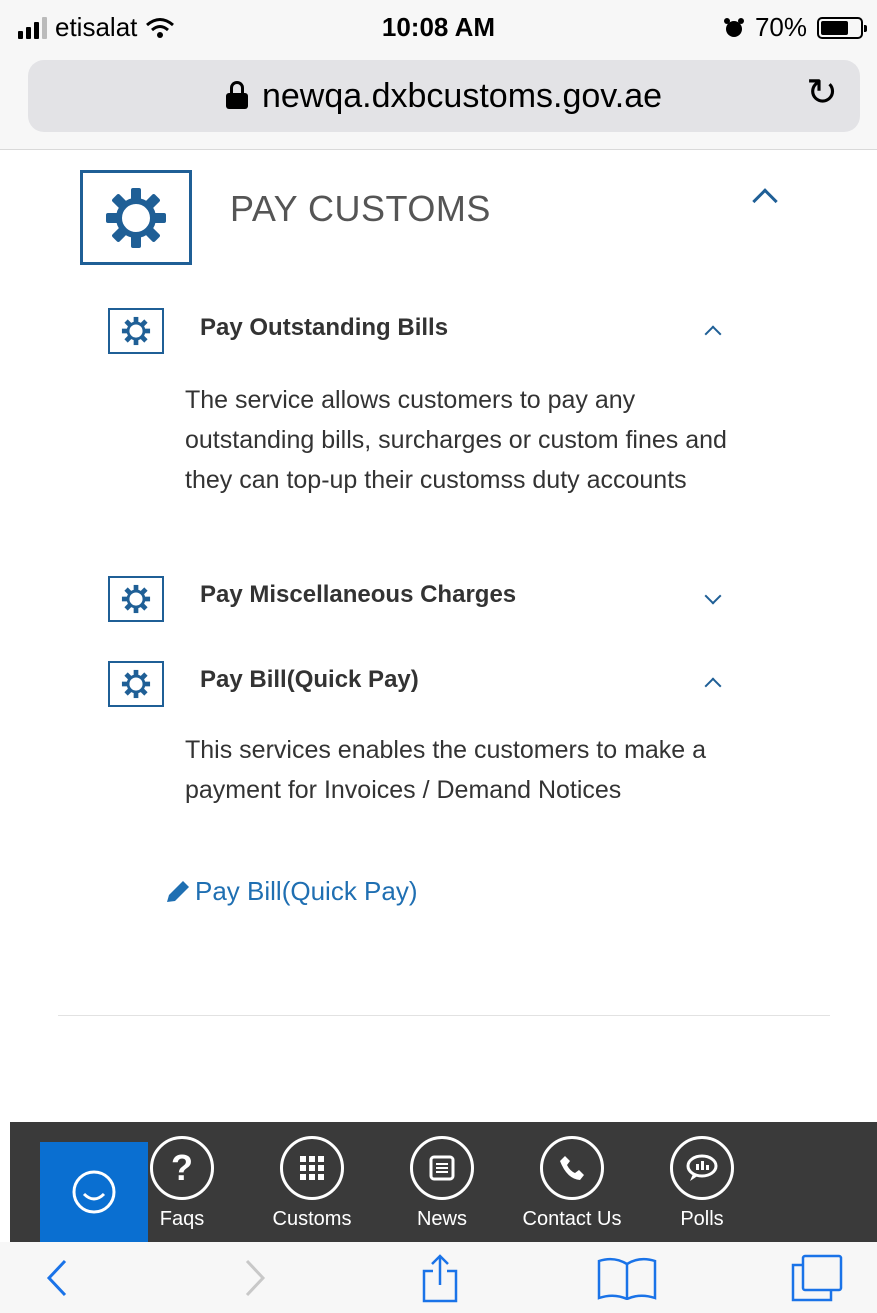 This screenshot has height=1313, width=877. What do you see at coordinates (136, 684) in the screenshot?
I see `quick-pay-gear-icon` at bounding box center [136, 684].